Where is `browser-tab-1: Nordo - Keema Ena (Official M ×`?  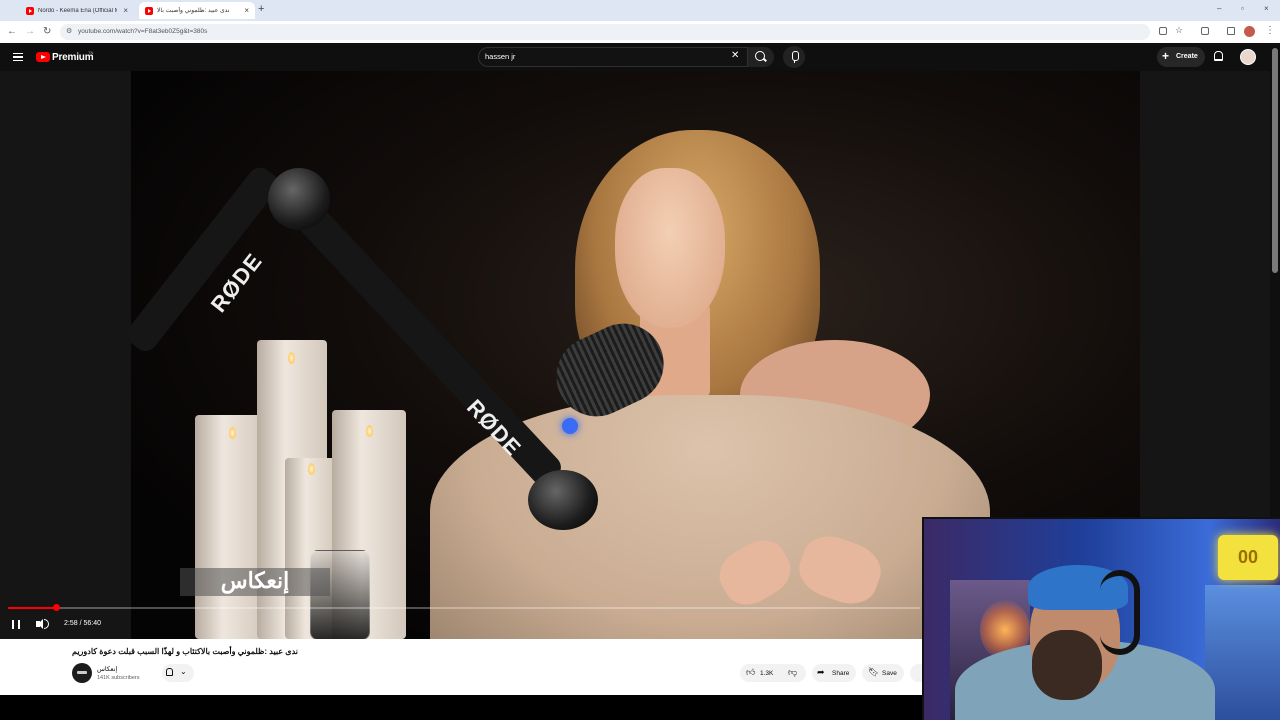 browser-tab-1: Nordo - Keema Ena (Official M × is located at coordinates (77, 10).